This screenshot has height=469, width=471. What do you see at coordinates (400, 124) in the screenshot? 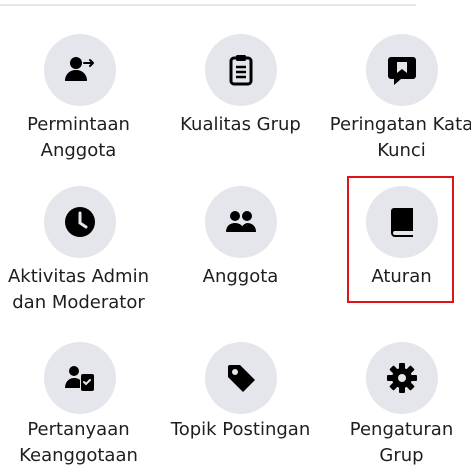
I see `tile-label: Peringatan Kata` at bounding box center [400, 124].